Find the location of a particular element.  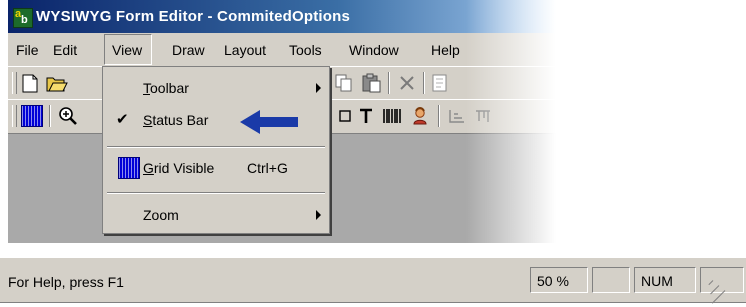

zoom-icon is located at coordinates (68, 116).